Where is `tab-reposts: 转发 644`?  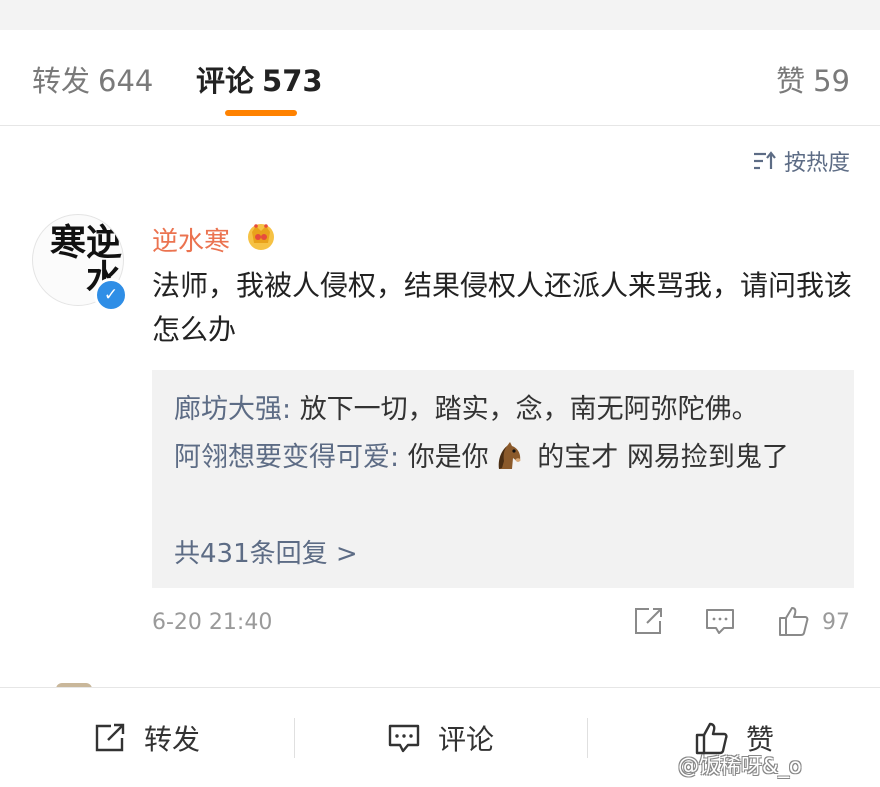
tab-reposts: 转发 644 is located at coordinates (92, 79).